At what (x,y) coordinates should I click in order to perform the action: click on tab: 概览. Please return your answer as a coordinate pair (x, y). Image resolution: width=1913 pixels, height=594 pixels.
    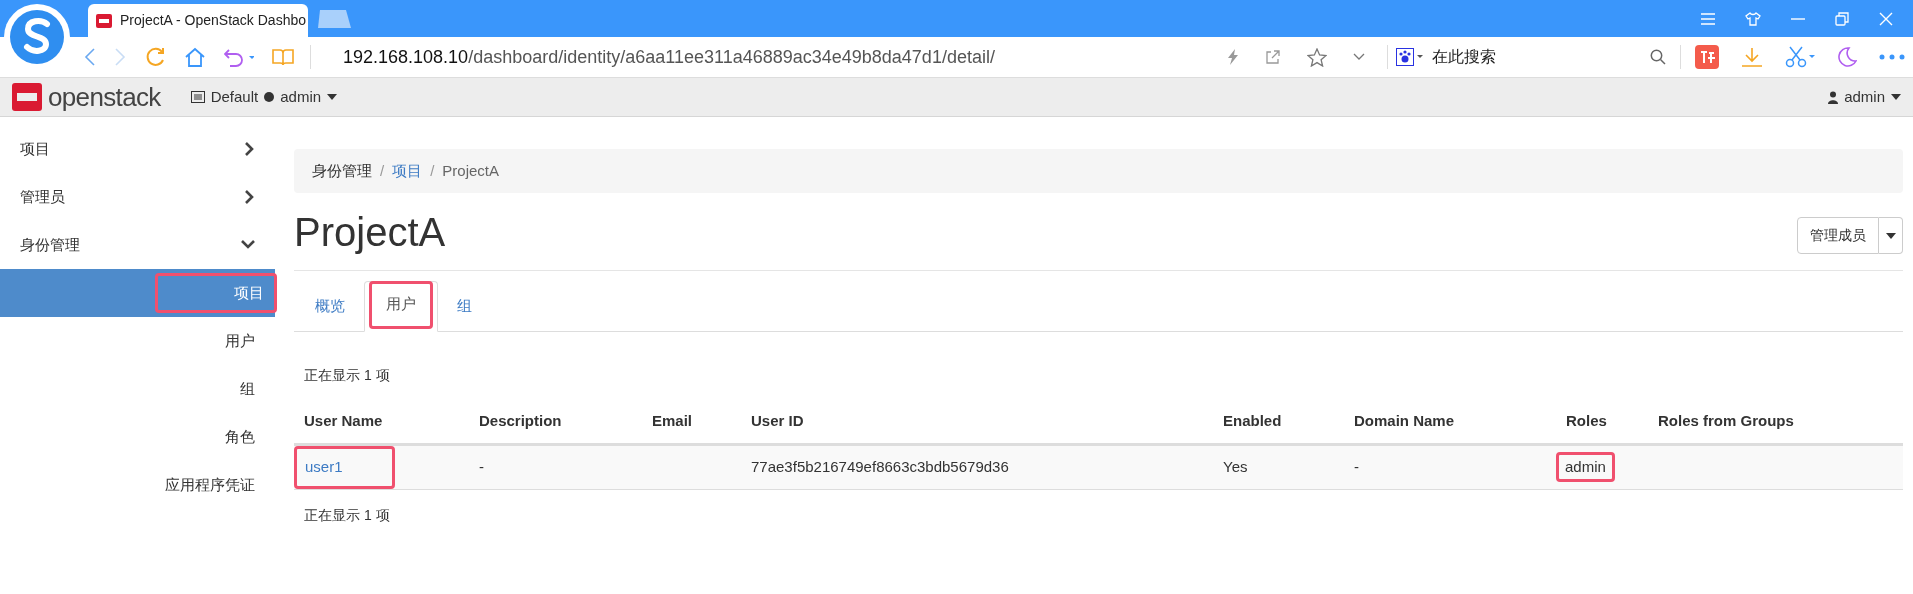
    Looking at the image, I should click on (330, 306).